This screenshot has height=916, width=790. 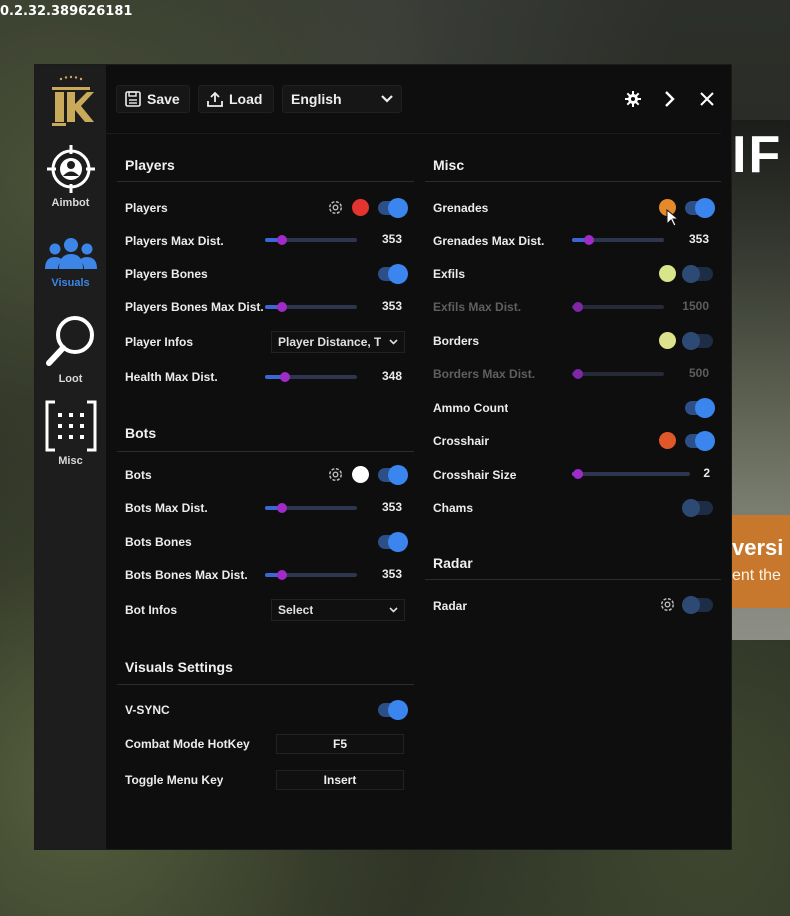 What do you see at coordinates (311, 307) in the screenshot?
I see `players-bones-max-dist-slider` at bounding box center [311, 307].